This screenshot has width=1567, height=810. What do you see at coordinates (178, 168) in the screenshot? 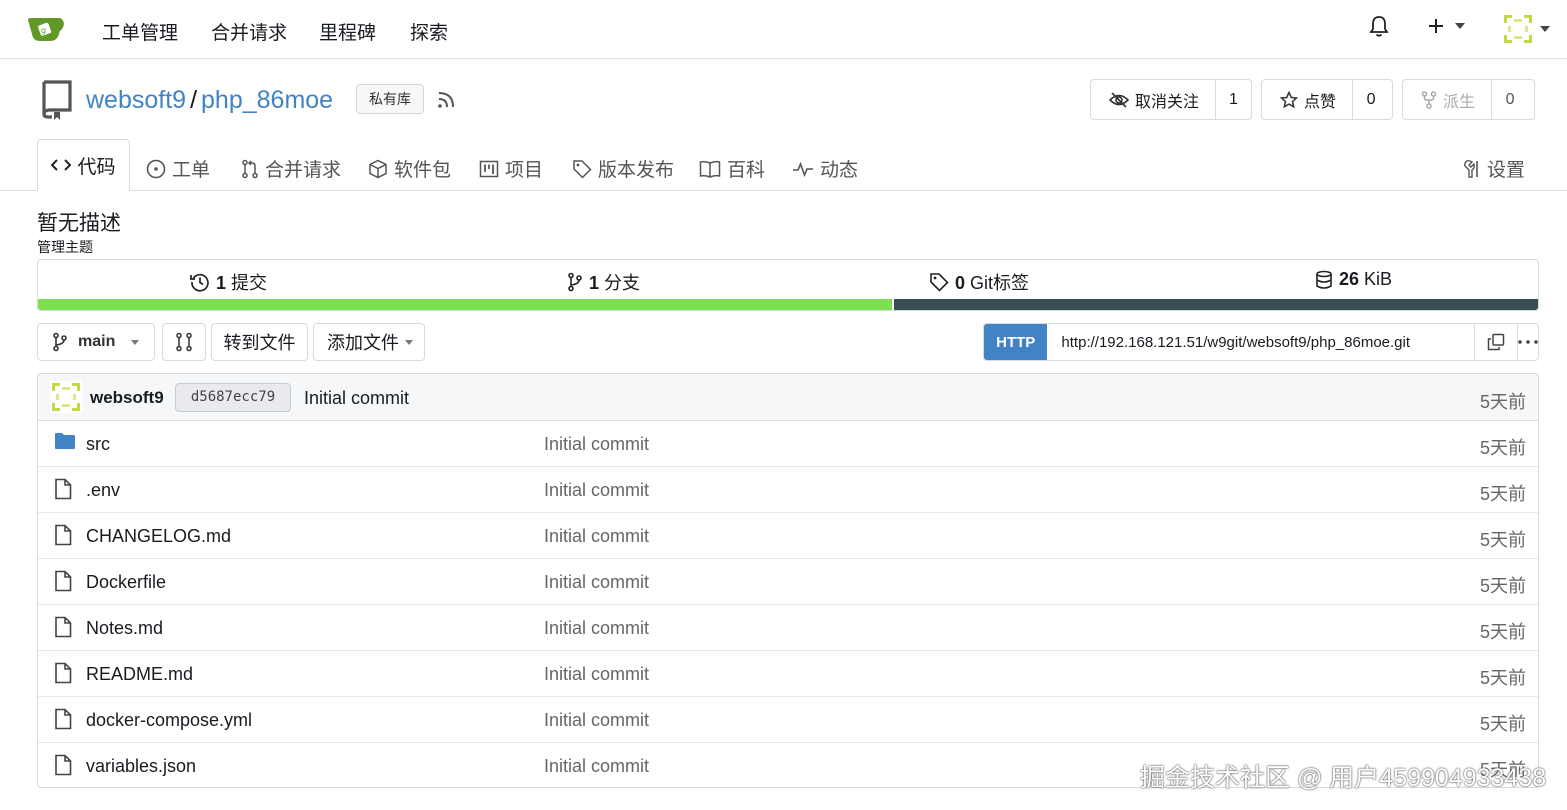
I see `tab-issues: 工单` at bounding box center [178, 168].